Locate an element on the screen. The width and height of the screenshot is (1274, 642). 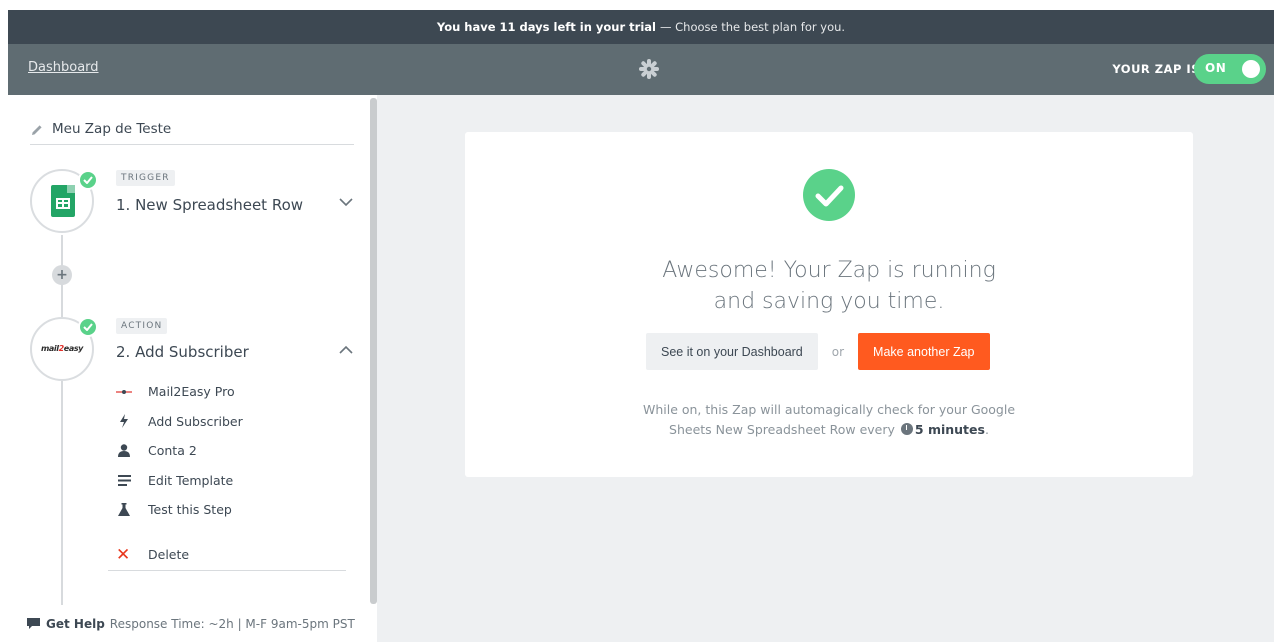
substep-account: Conta 2 is located at coordinates (236, 451).